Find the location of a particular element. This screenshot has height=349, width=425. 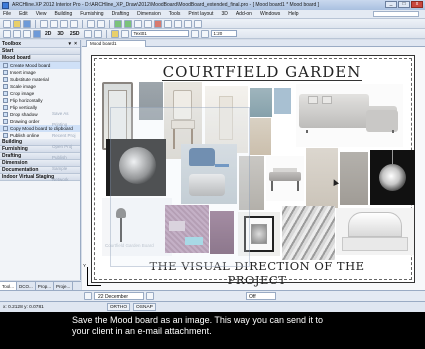

blue-fabric-swatch is located at coordinates (282, 101).